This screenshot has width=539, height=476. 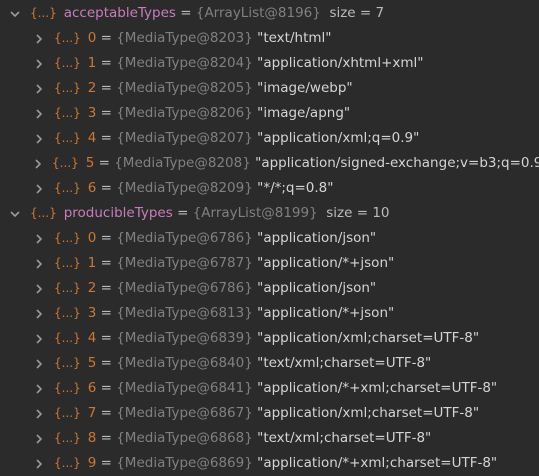 I want to click on element-index: 7, so click(x=92, y=413).